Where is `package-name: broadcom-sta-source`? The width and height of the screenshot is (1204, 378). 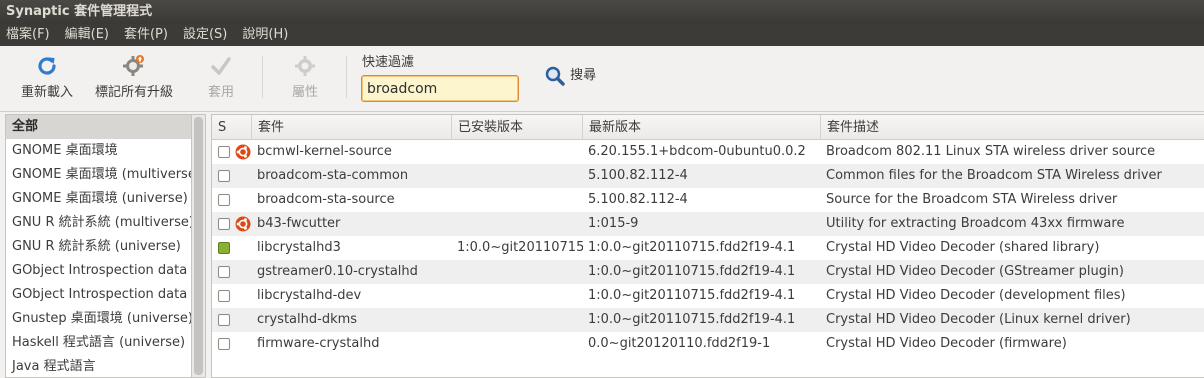 package-name: broadcom-sta-source is located at coordinates (326, 199).